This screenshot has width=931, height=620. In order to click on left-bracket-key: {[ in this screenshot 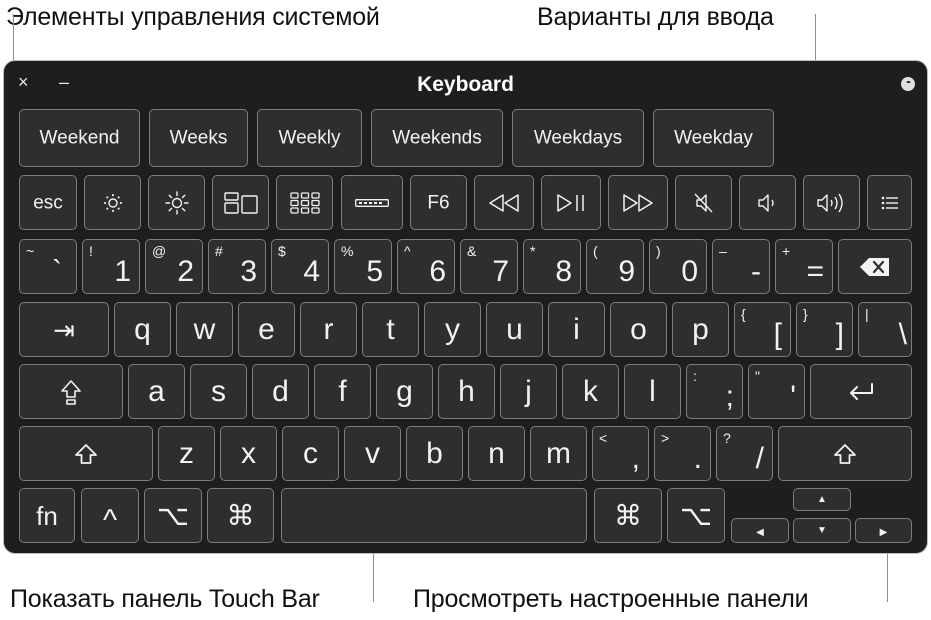, I will do `click(762, 329)`.